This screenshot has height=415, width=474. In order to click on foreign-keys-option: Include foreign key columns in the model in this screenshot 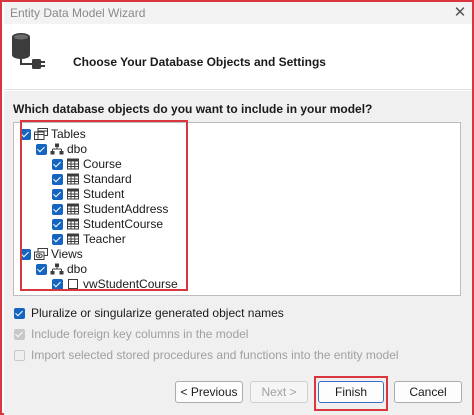, I will do `click(131, 334)`.